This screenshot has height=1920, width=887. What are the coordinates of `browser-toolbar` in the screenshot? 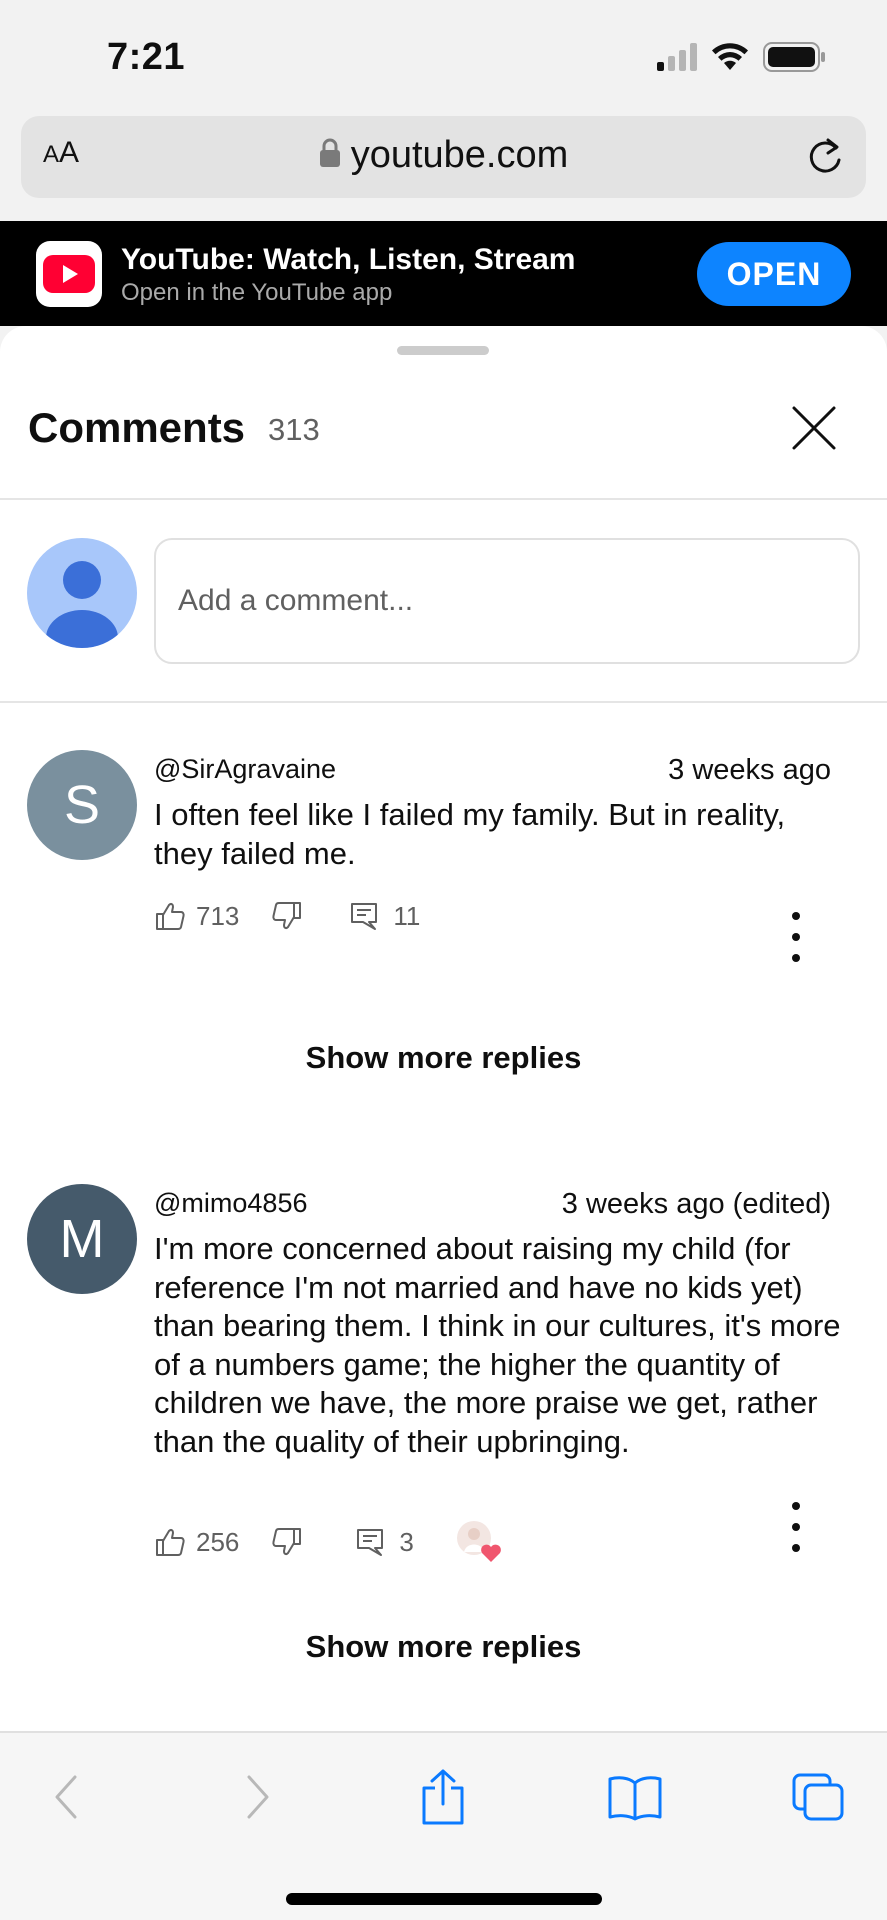 It's located at (443, 1825).